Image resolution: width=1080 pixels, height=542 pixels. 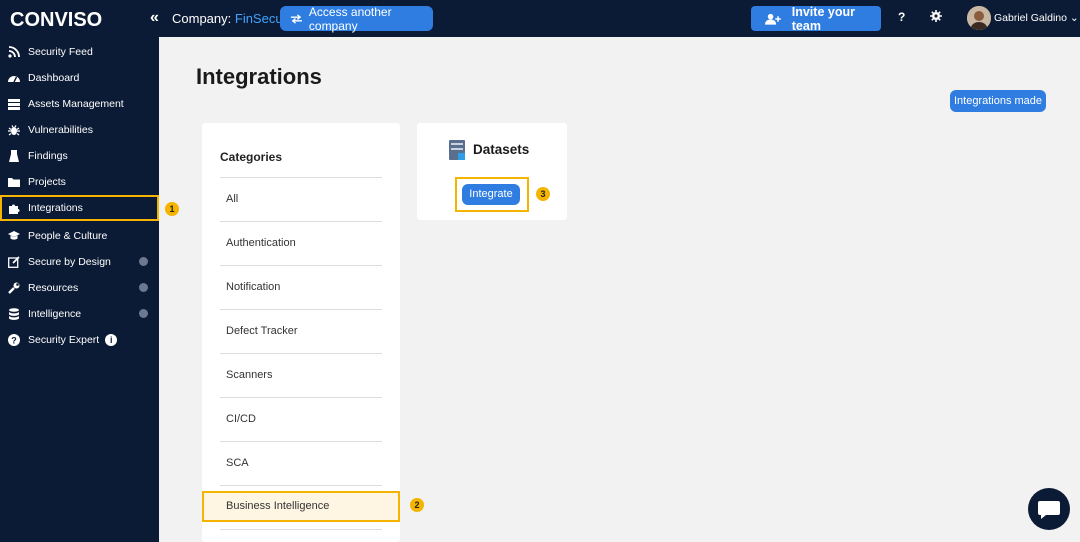 I want to click on sidebar-item-label: Dashboard, so click(x=54, y=78).